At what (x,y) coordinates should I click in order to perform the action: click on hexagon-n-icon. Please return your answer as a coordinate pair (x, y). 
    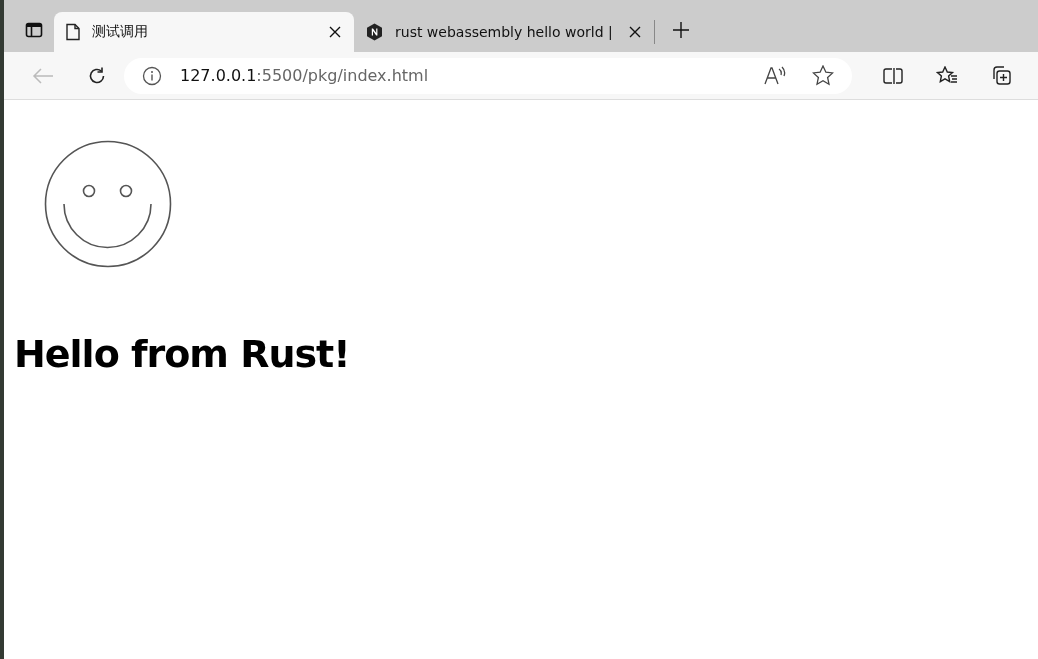
    Looking at the image, I should click on (374, 32).